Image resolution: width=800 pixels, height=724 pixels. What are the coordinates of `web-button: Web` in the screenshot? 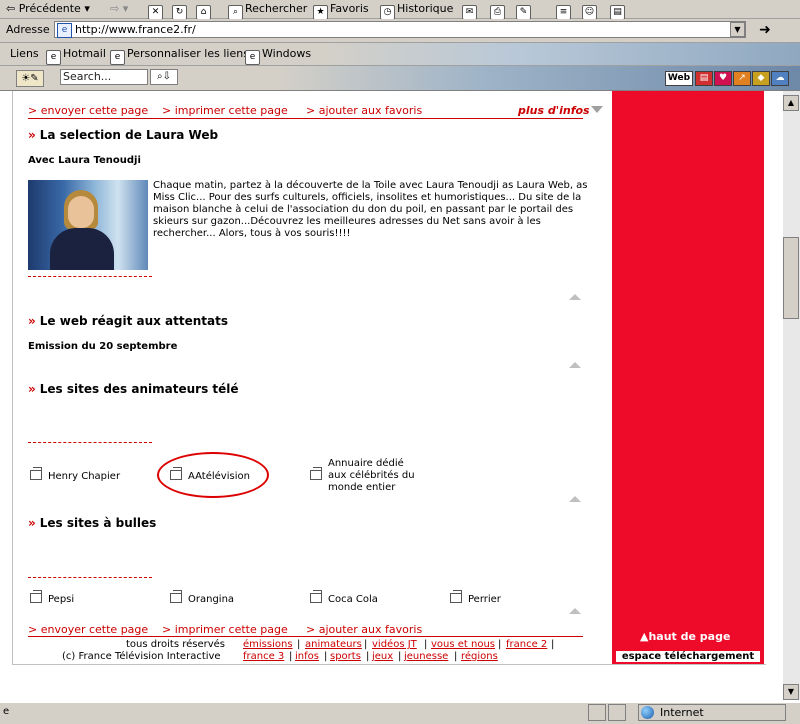 It's located at (679, 78).